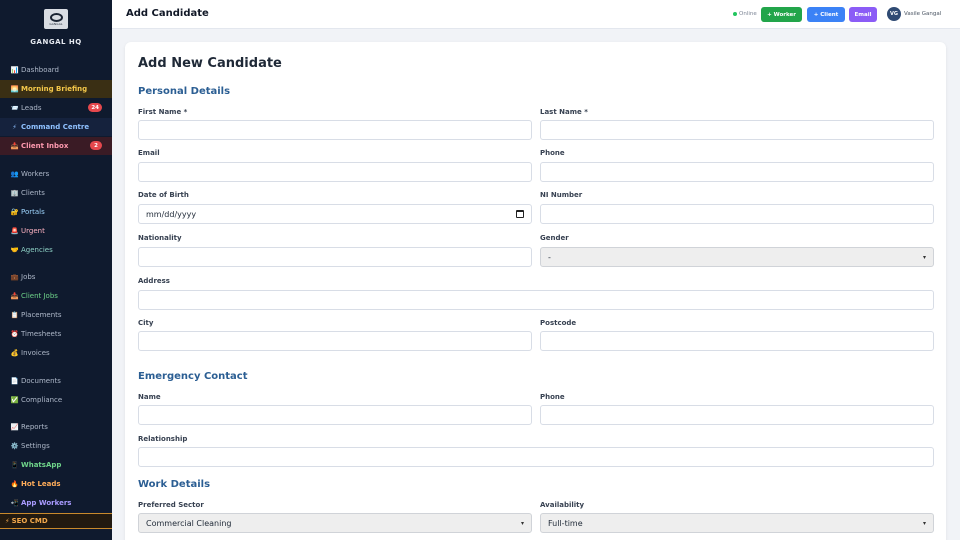  What do you see at coordinates (56, 521) in the screenshot?
I see `sidebar-item-seo-cmd: ⚡ SEO CMD` at bounding box center [56, 521].